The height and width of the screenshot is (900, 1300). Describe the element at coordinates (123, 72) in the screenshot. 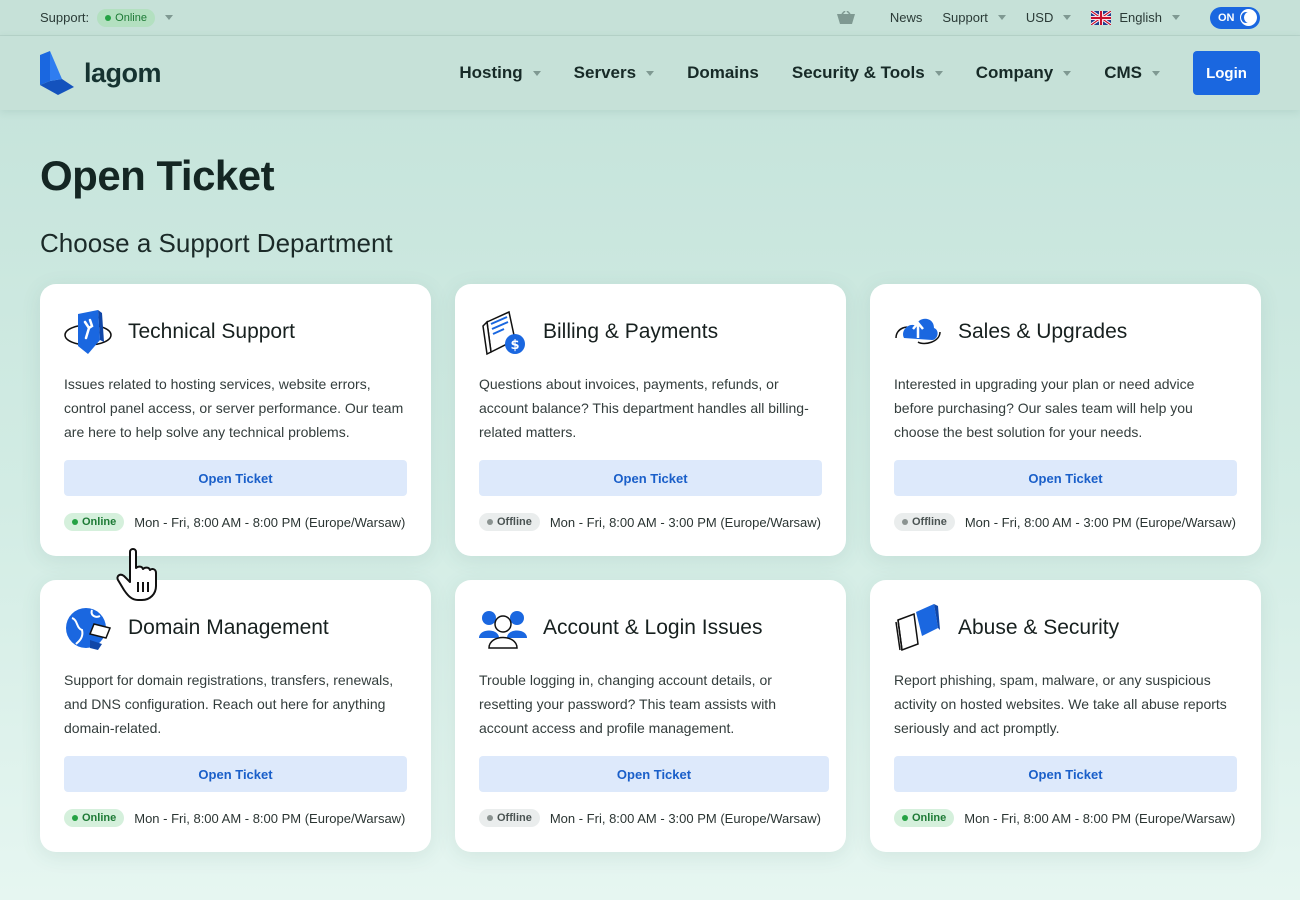

I see `logo-text: lagom` at that location.